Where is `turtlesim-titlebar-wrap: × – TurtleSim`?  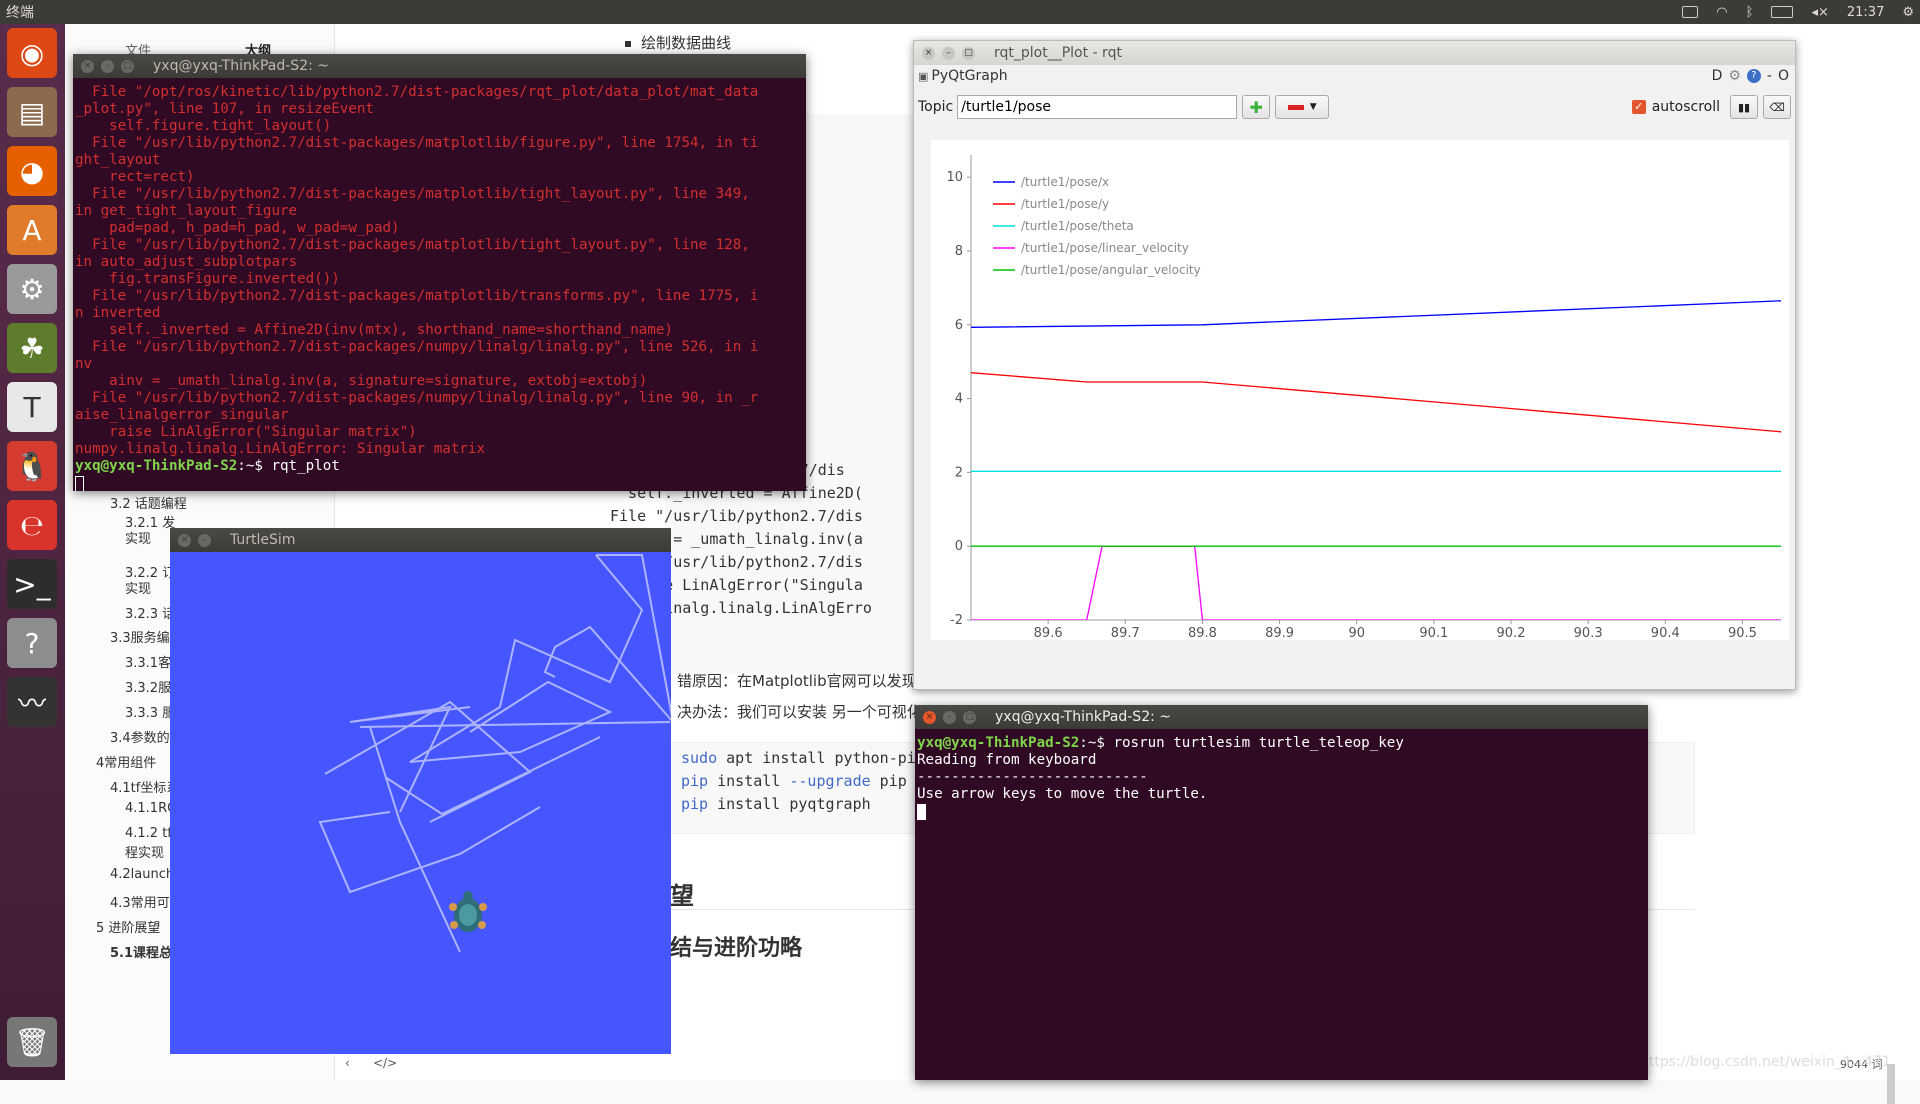 turtlesim-titlebar-wrap: × – TurtleSim is located at coordinates (420, 540).